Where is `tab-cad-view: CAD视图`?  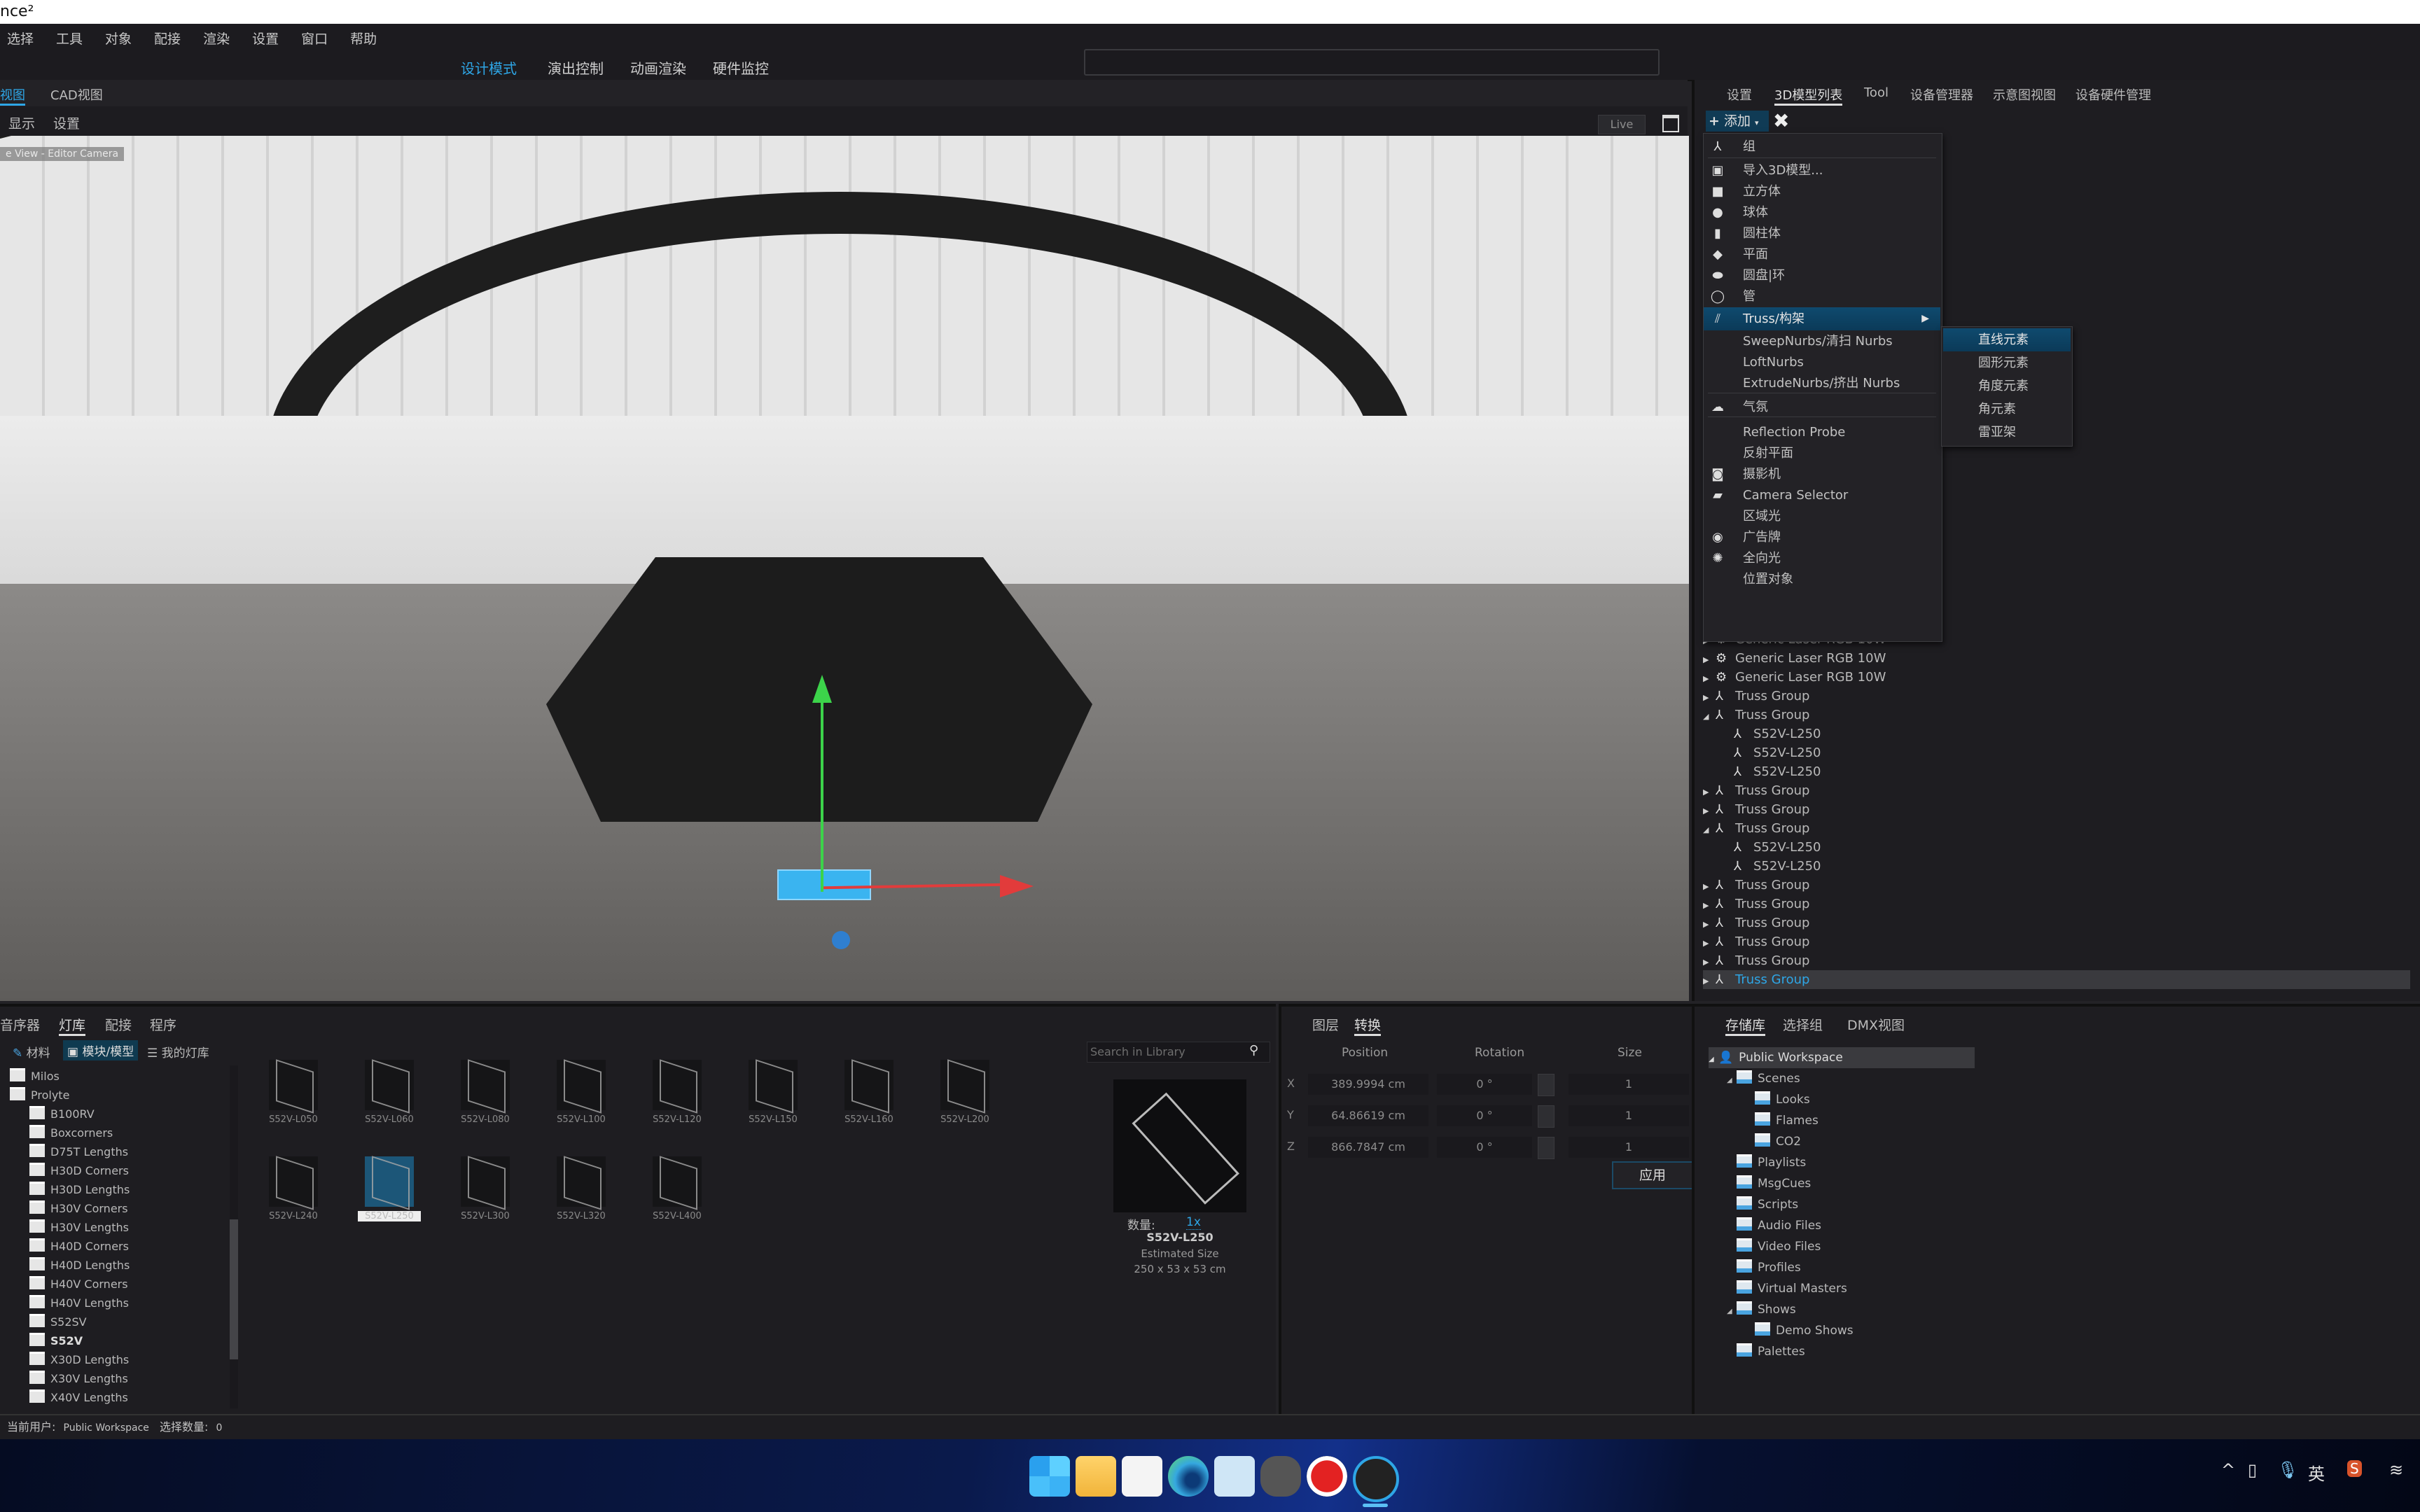
tab-cad-view: CAD视图 is located at coordinates (76, 94).